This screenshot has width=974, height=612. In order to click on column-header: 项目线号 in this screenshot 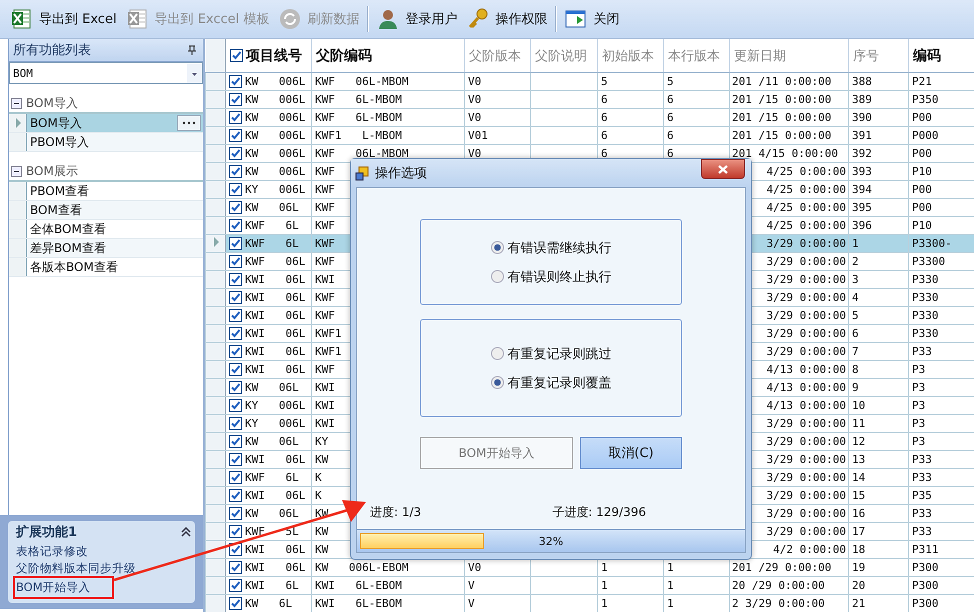, I will do `click(274, 55)`.